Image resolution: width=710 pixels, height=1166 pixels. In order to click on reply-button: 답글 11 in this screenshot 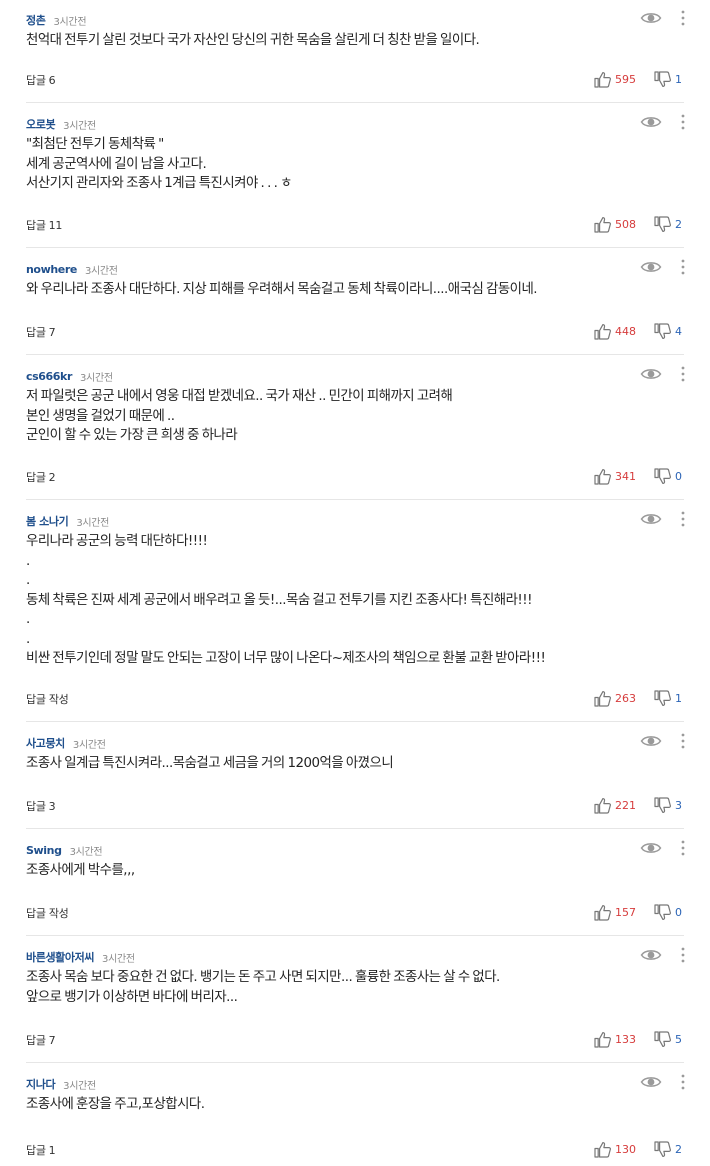, I will do `click(44, 225)`.